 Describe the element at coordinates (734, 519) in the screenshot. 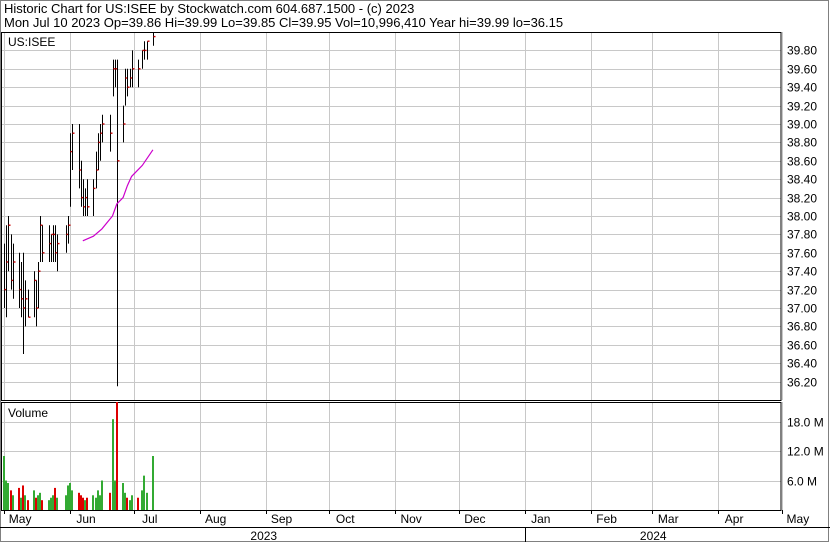

I see `x-axis-month-label: Apr` at that location.